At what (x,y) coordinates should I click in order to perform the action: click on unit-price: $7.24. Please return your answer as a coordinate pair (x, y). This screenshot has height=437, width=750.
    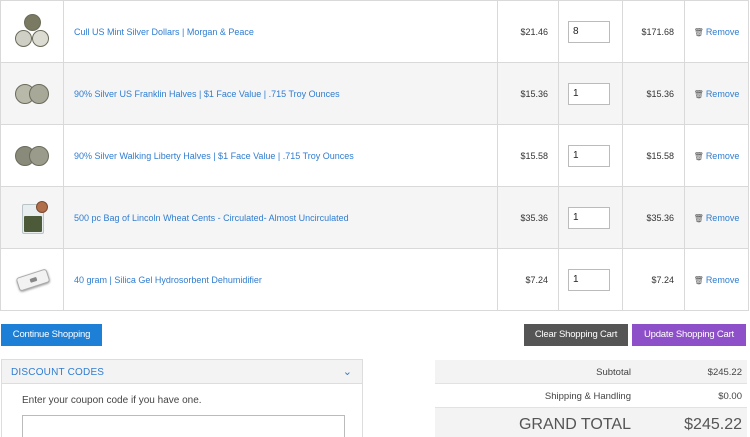
    Looking at the image, I should click on (528, 279).